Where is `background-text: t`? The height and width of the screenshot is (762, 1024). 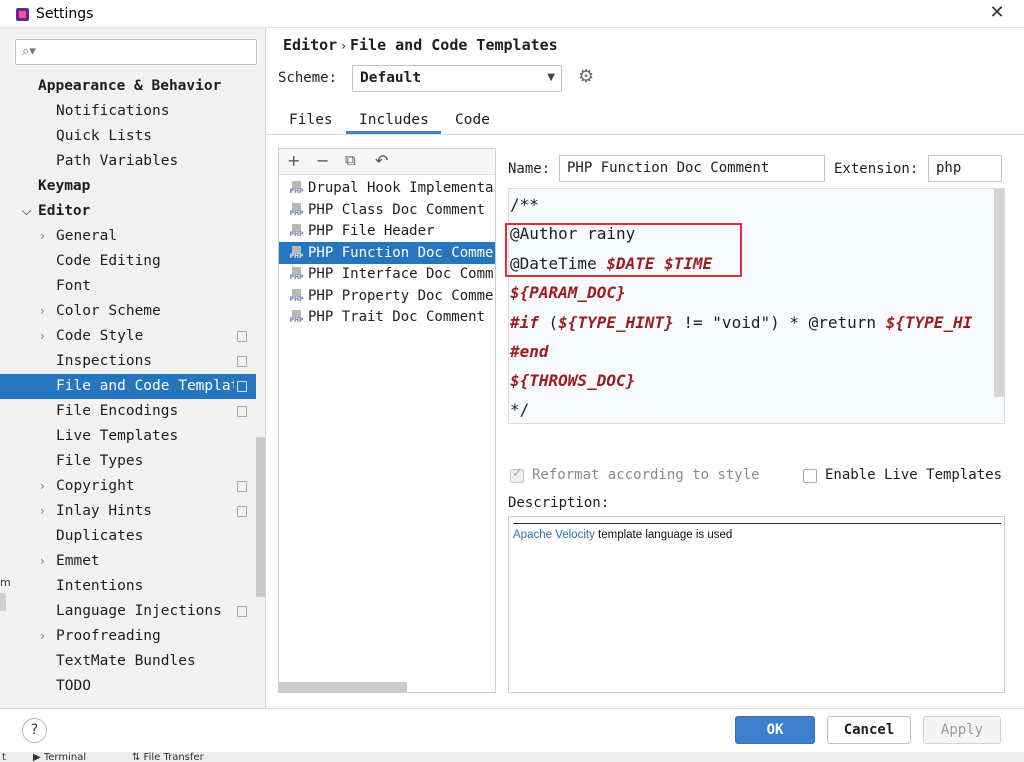
background-text: t is located at coordinates (4, 757).